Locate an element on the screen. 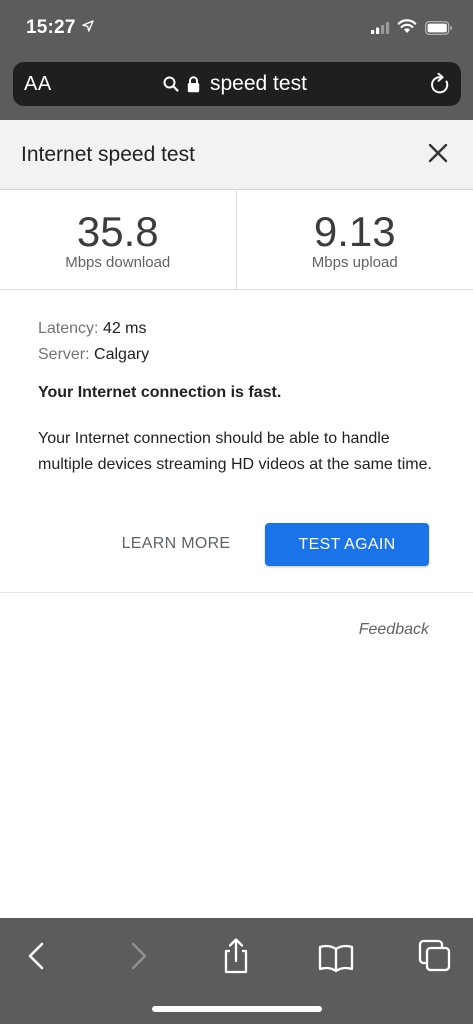 This screenshot has height=1024, width=473. wifi-icon is located at coordinates (407, 26).